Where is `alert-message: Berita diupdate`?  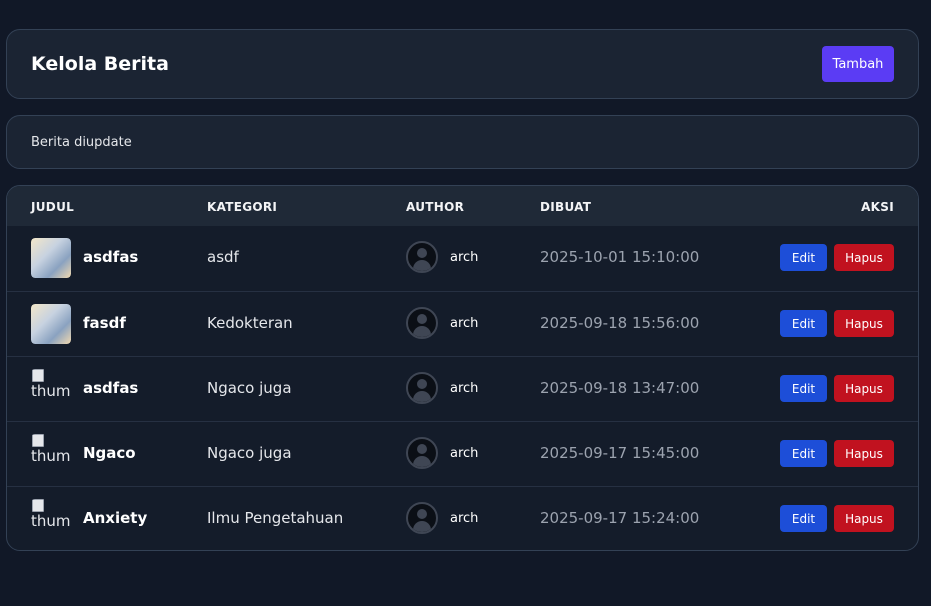
alert-message: Berita diupdate is located at coordinates (81, 142).